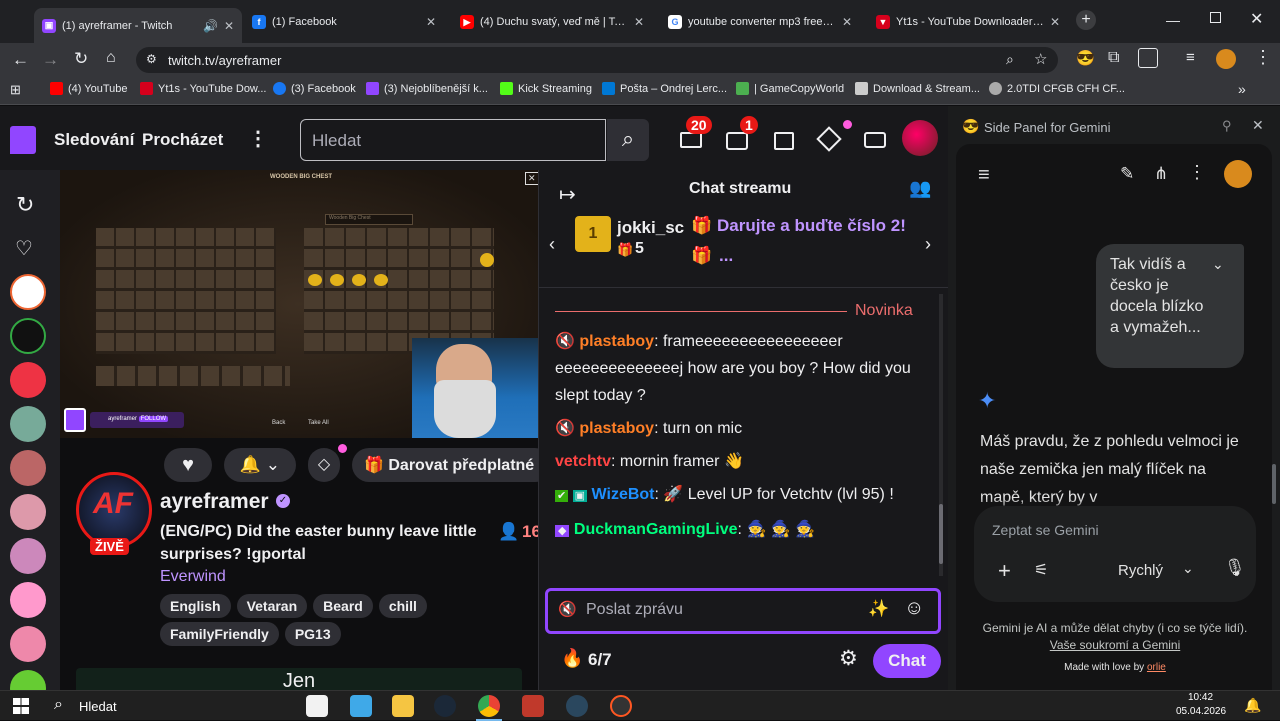 Image resolution: width=1280 pixels, height=721 pixels. What do you see at coordinates (1226, 59) in the screenshot?
I see `profile-avatar` at bounding box center [1226, 59].